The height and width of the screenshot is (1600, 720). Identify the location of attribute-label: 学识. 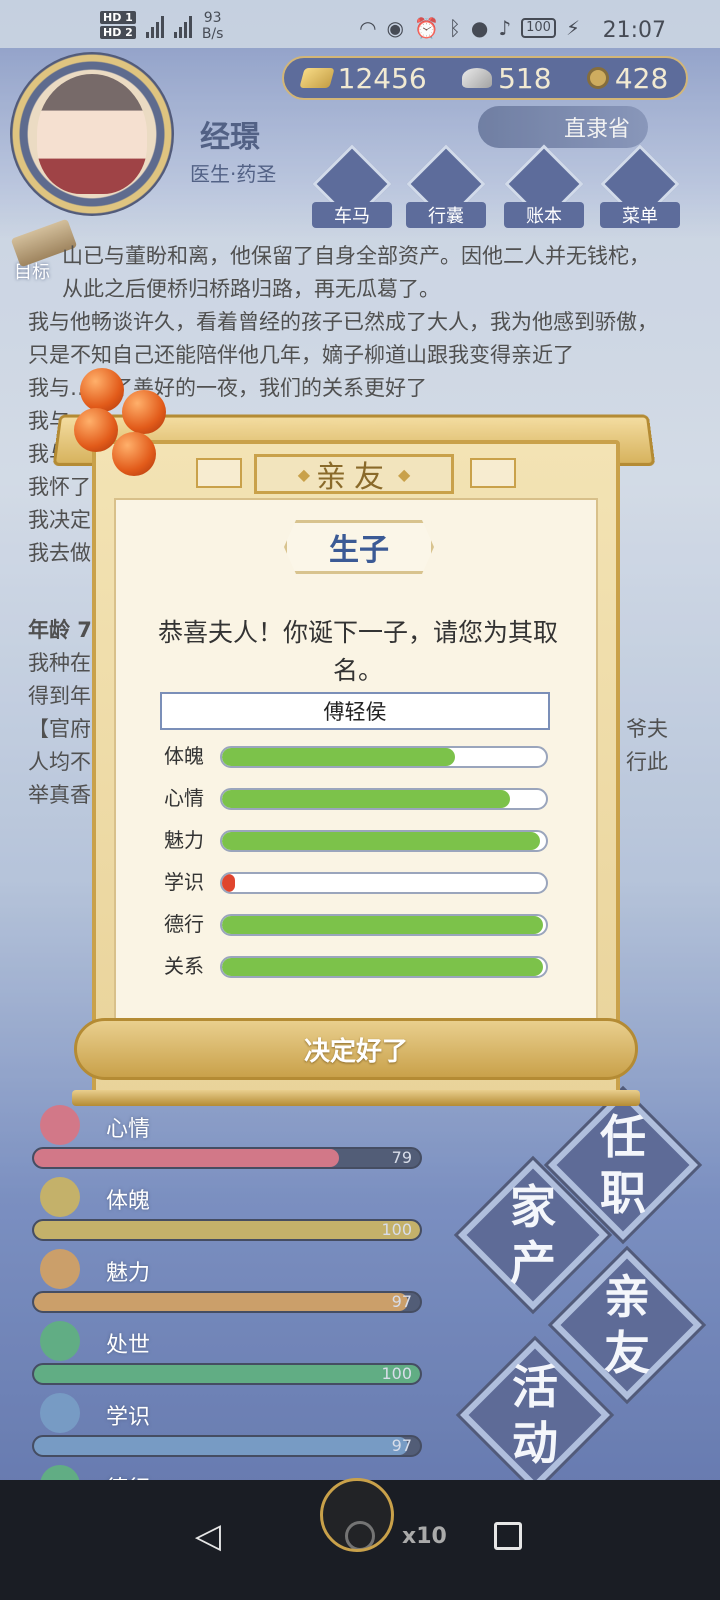
(184, 882).